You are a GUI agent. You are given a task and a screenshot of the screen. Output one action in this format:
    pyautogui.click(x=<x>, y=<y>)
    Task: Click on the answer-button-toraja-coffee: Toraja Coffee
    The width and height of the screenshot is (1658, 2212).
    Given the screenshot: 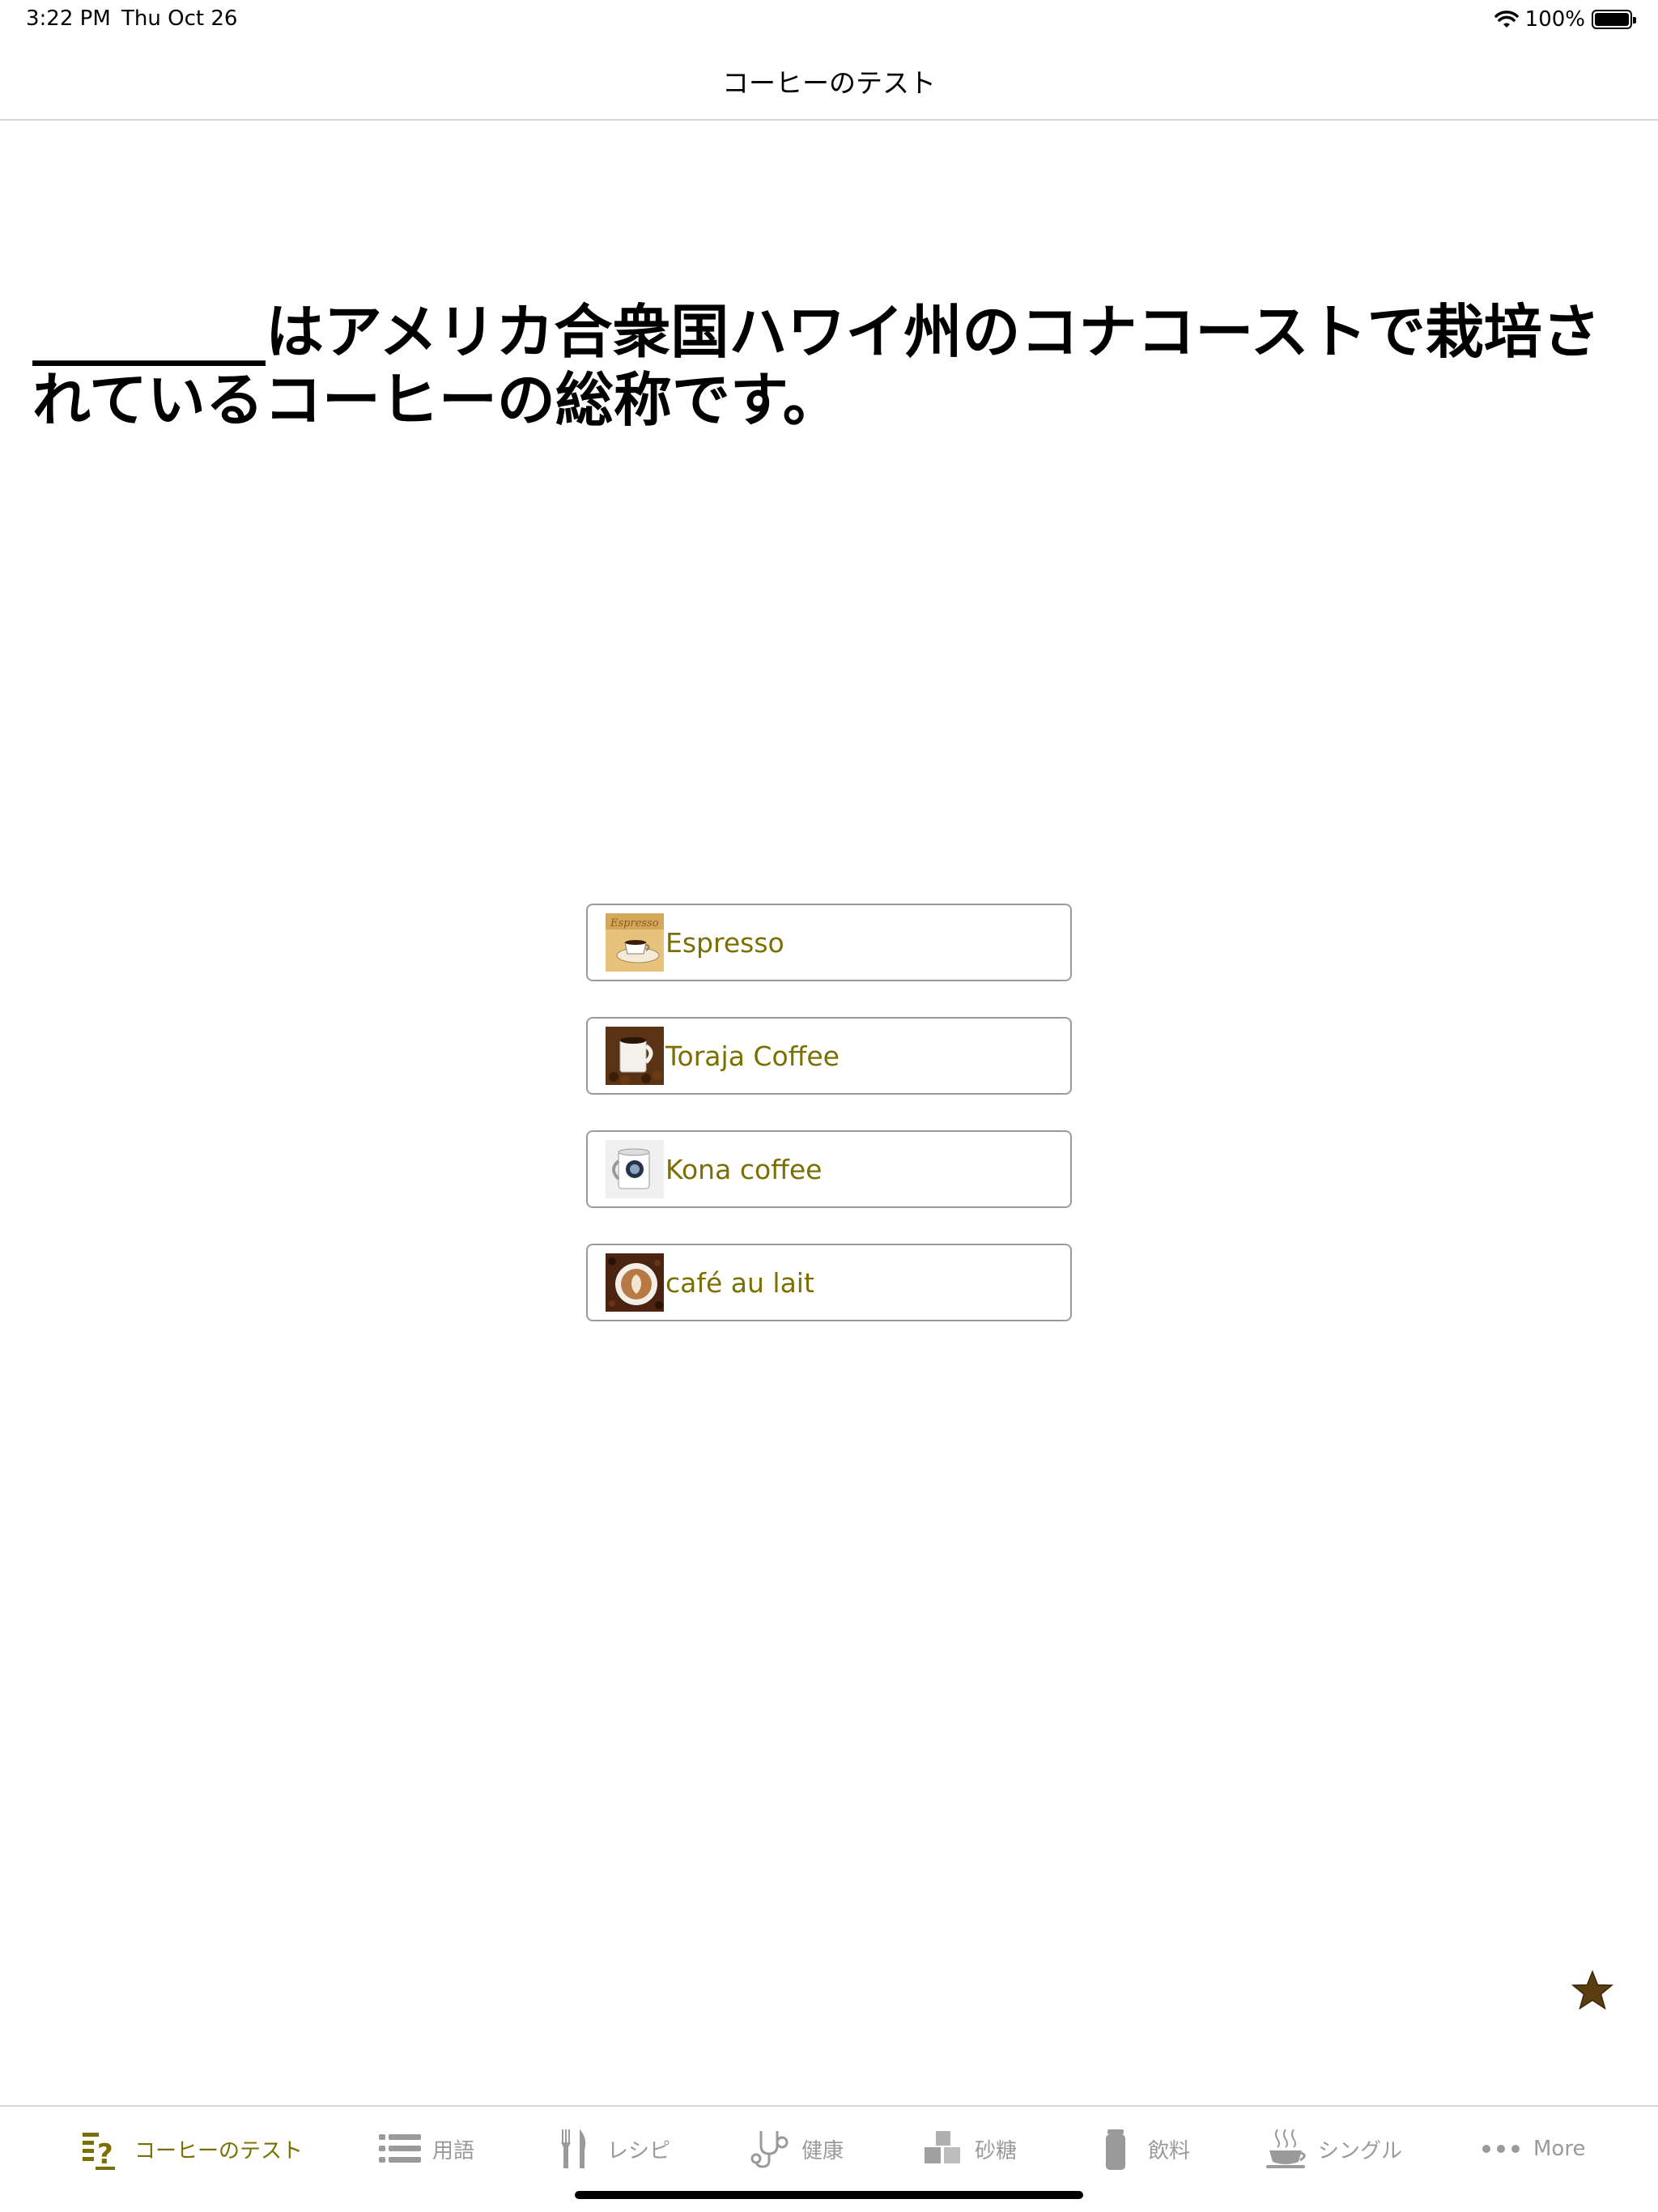 What is the action you would take?
    pyautogui.click(x=829, y=1056)
    